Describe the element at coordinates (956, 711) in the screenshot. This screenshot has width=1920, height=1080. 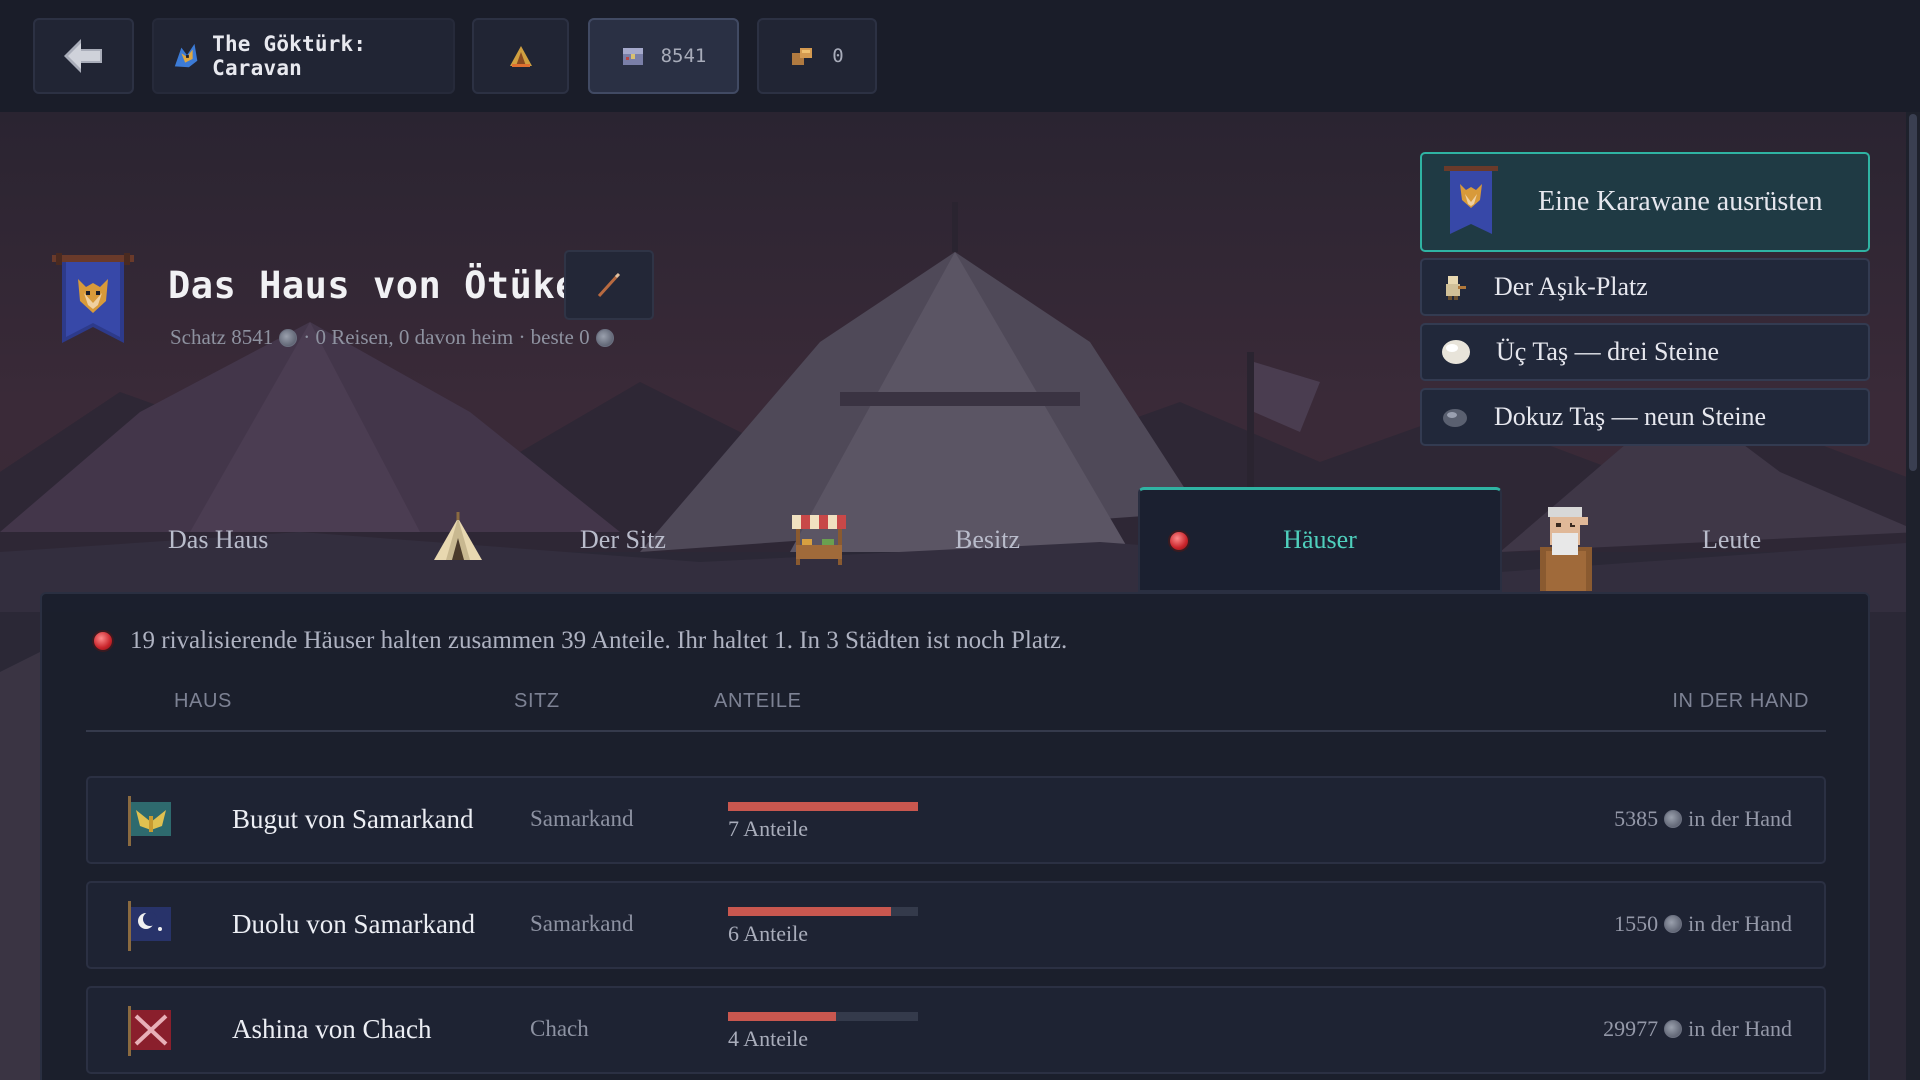
I see `table-header: HAUS SITZ ANTEILE IN DER HAND` at that location.